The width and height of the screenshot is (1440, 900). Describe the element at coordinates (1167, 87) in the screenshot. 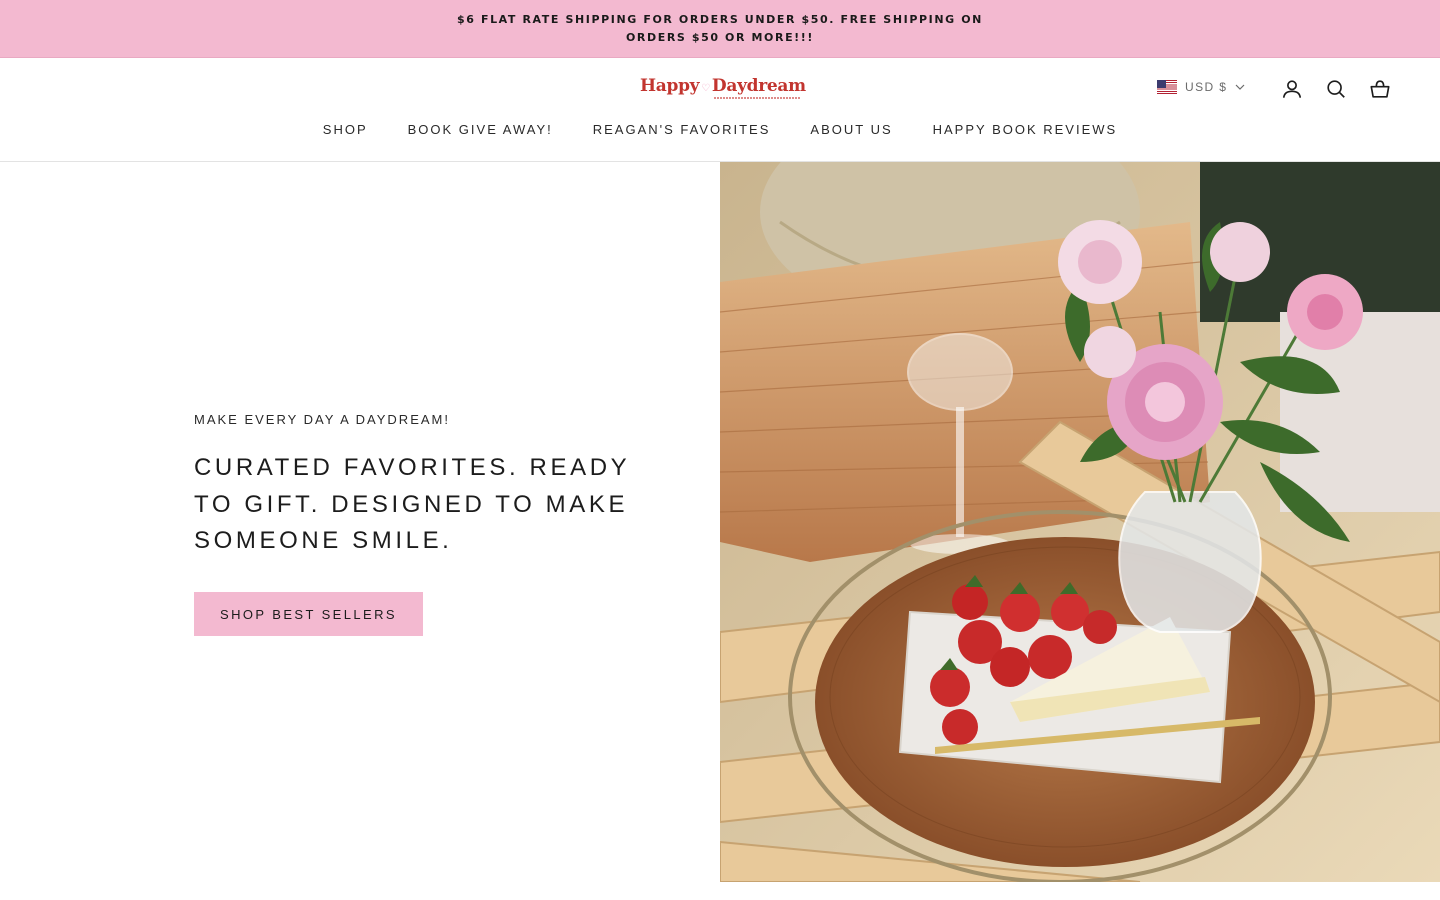

I see `us-flag-icon` at that location.